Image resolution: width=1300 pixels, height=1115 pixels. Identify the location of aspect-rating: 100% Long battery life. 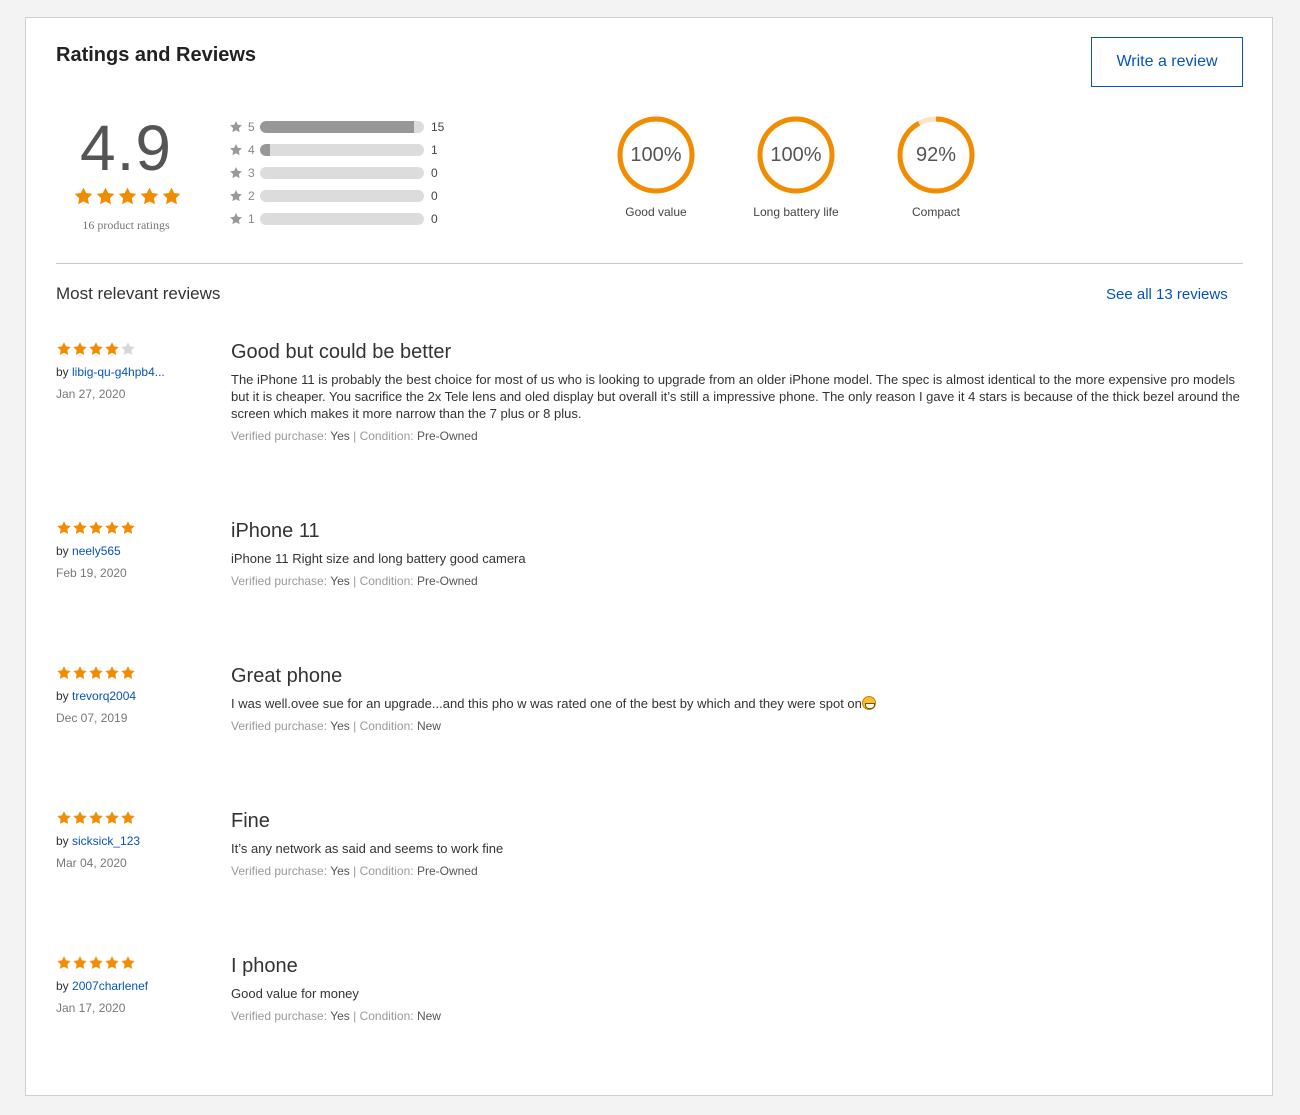
(796, 166).